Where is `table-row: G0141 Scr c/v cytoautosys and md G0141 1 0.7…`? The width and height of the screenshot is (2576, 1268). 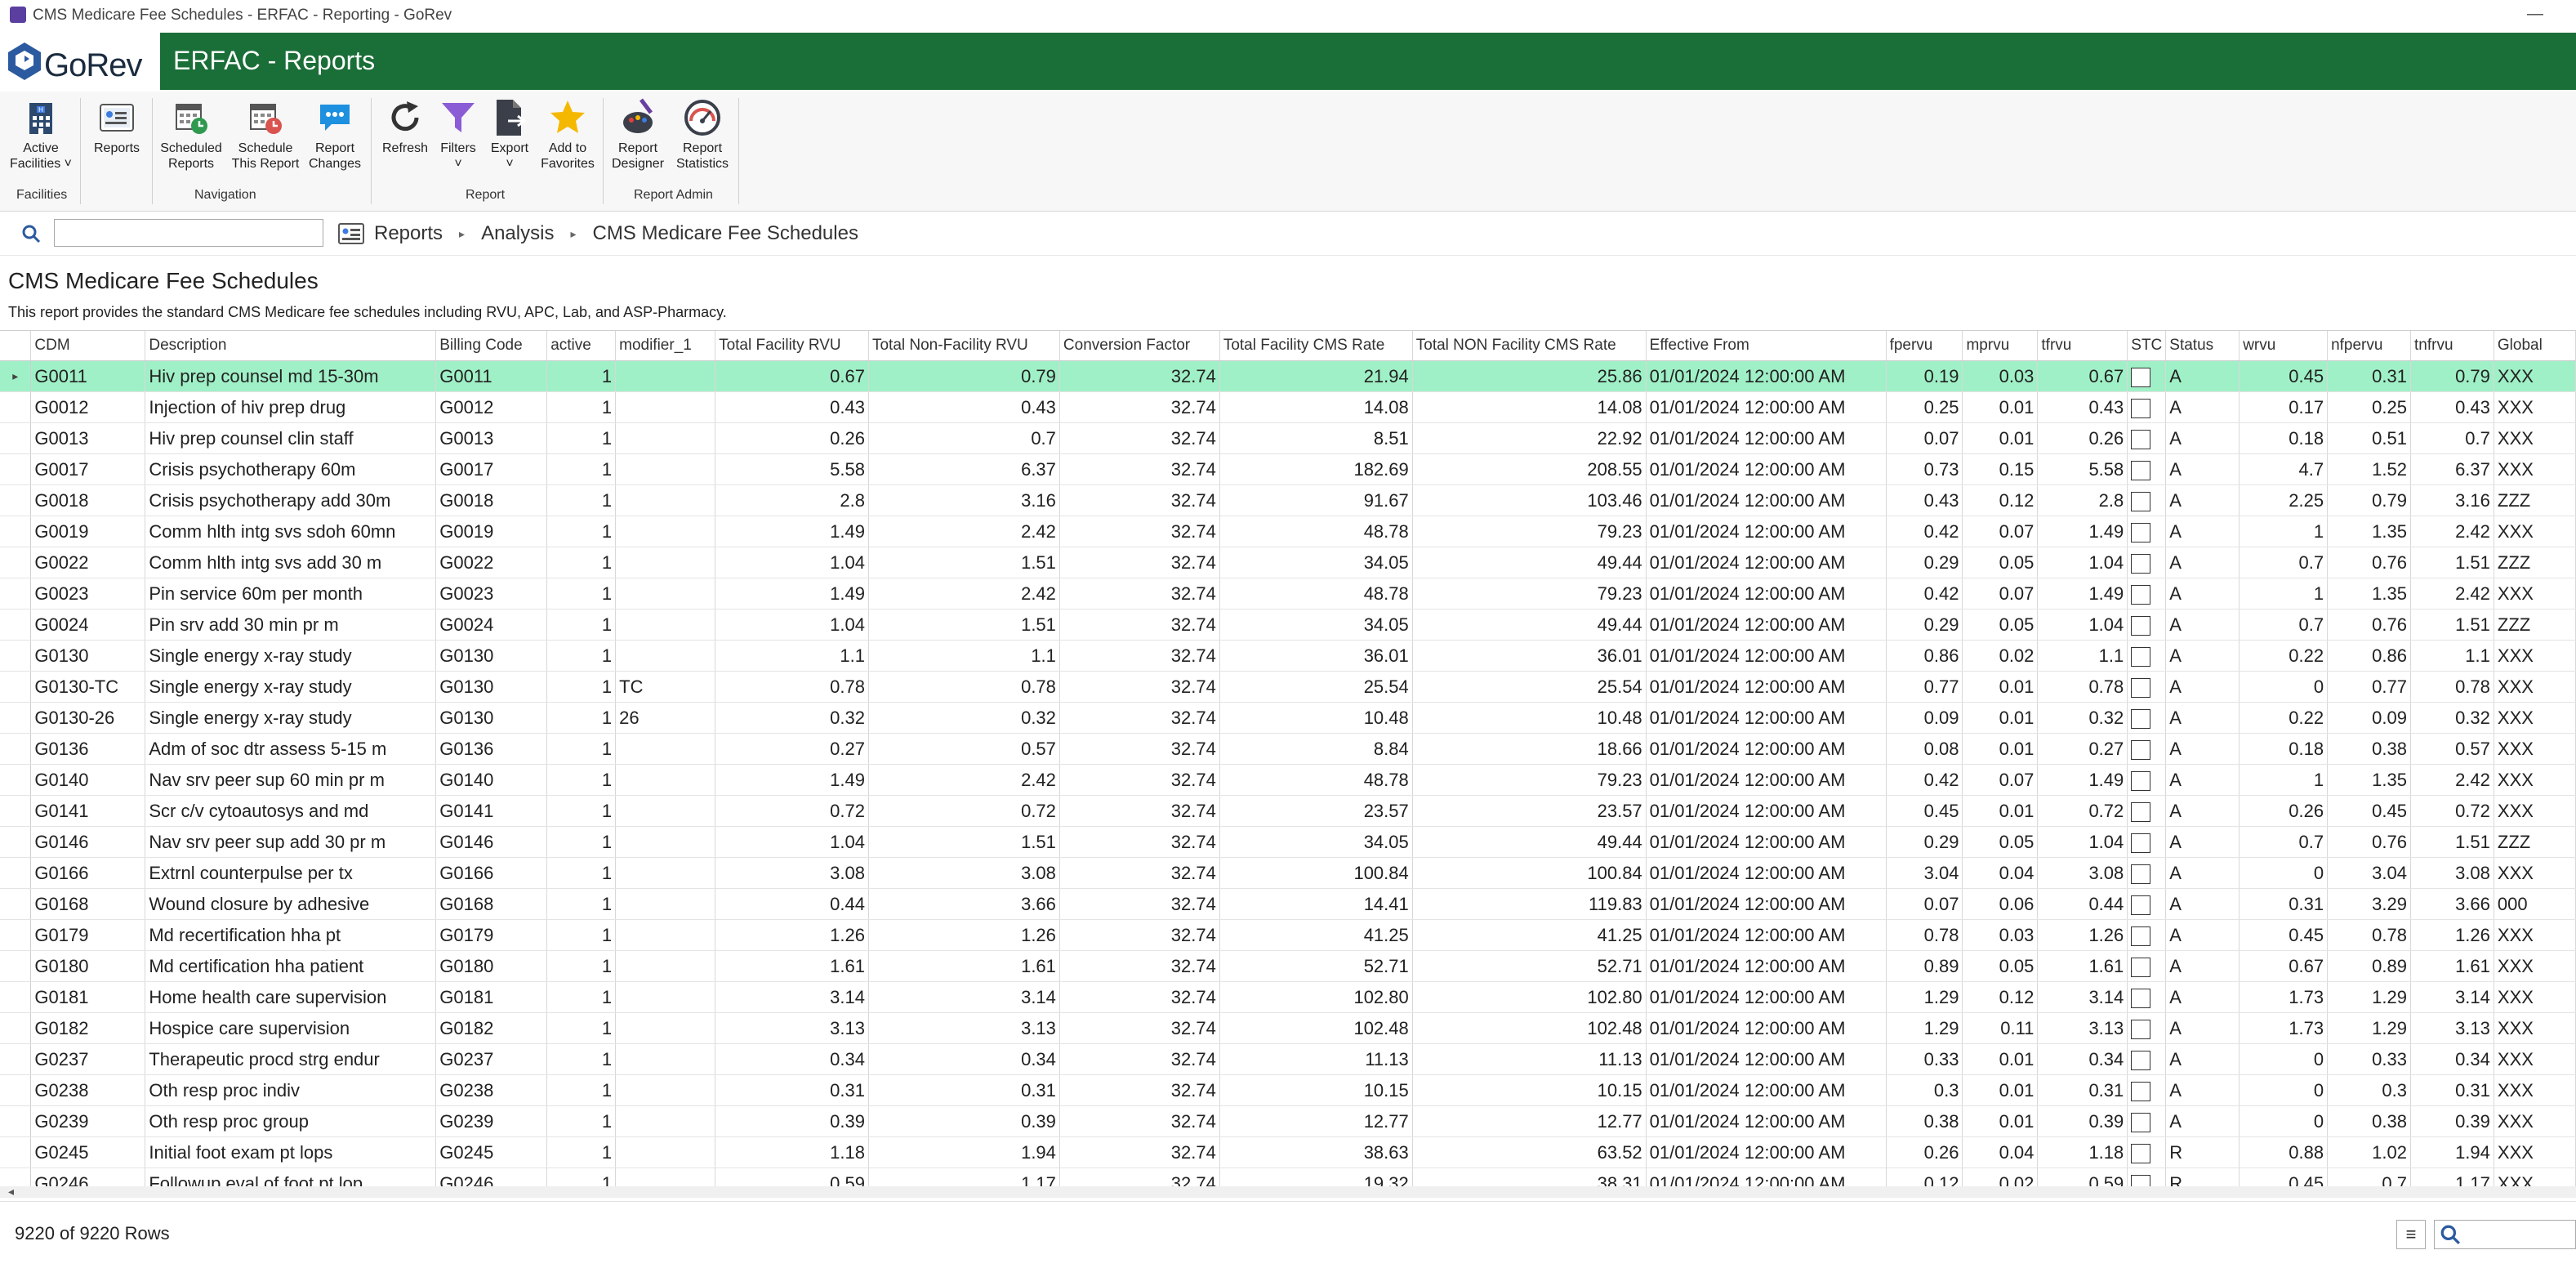
table-row: G0141 Scr c/v cytoautosys and md G0141 1 0.7… is located at coordinates (1288, 811).